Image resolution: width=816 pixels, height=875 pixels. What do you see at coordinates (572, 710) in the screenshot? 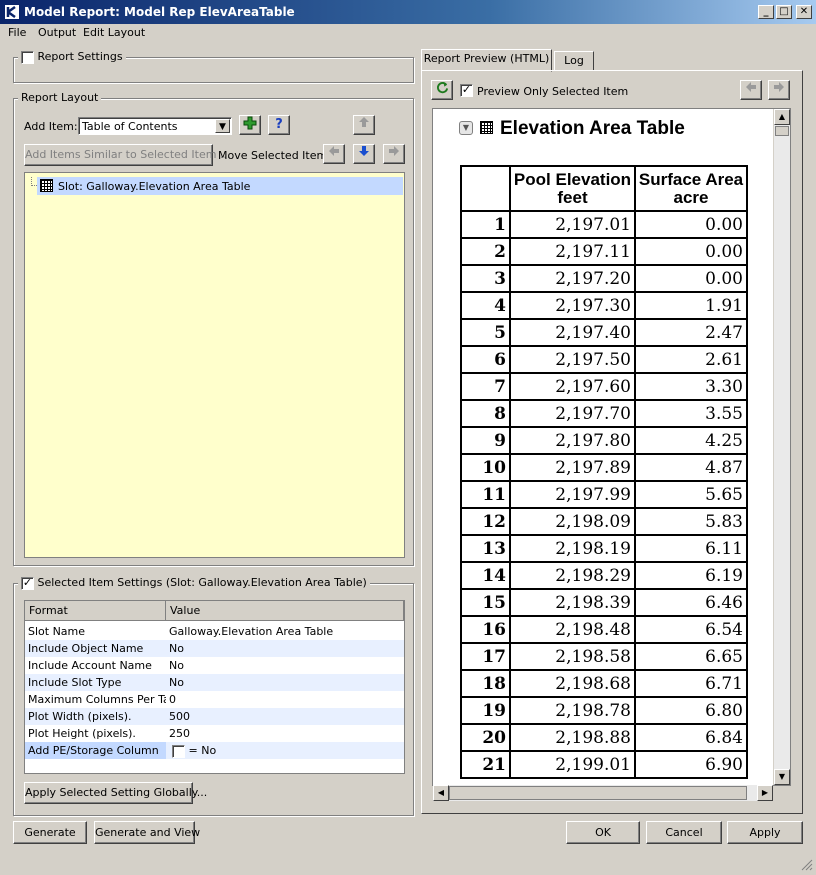
I see `pool-elevation-cell: 2,198.78` at bounding box center [572, 710].